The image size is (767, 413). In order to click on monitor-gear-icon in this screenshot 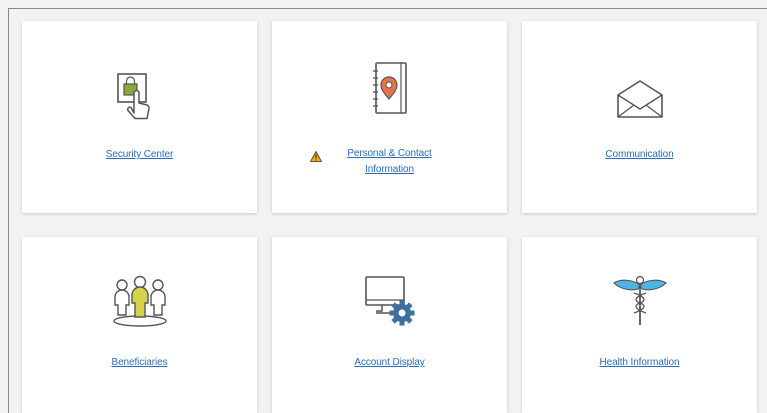, I will do `click(389, 301)`.